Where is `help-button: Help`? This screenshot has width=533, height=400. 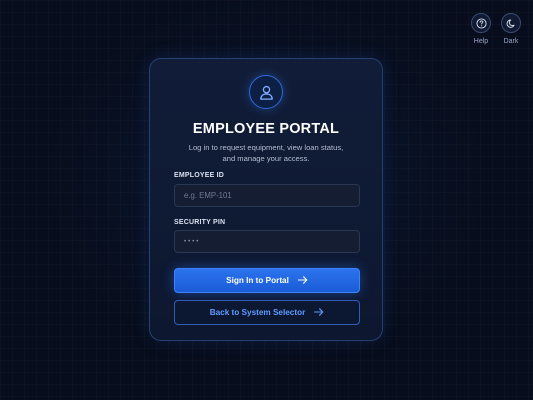 help-button: Help is located at coordinates (481, 29).